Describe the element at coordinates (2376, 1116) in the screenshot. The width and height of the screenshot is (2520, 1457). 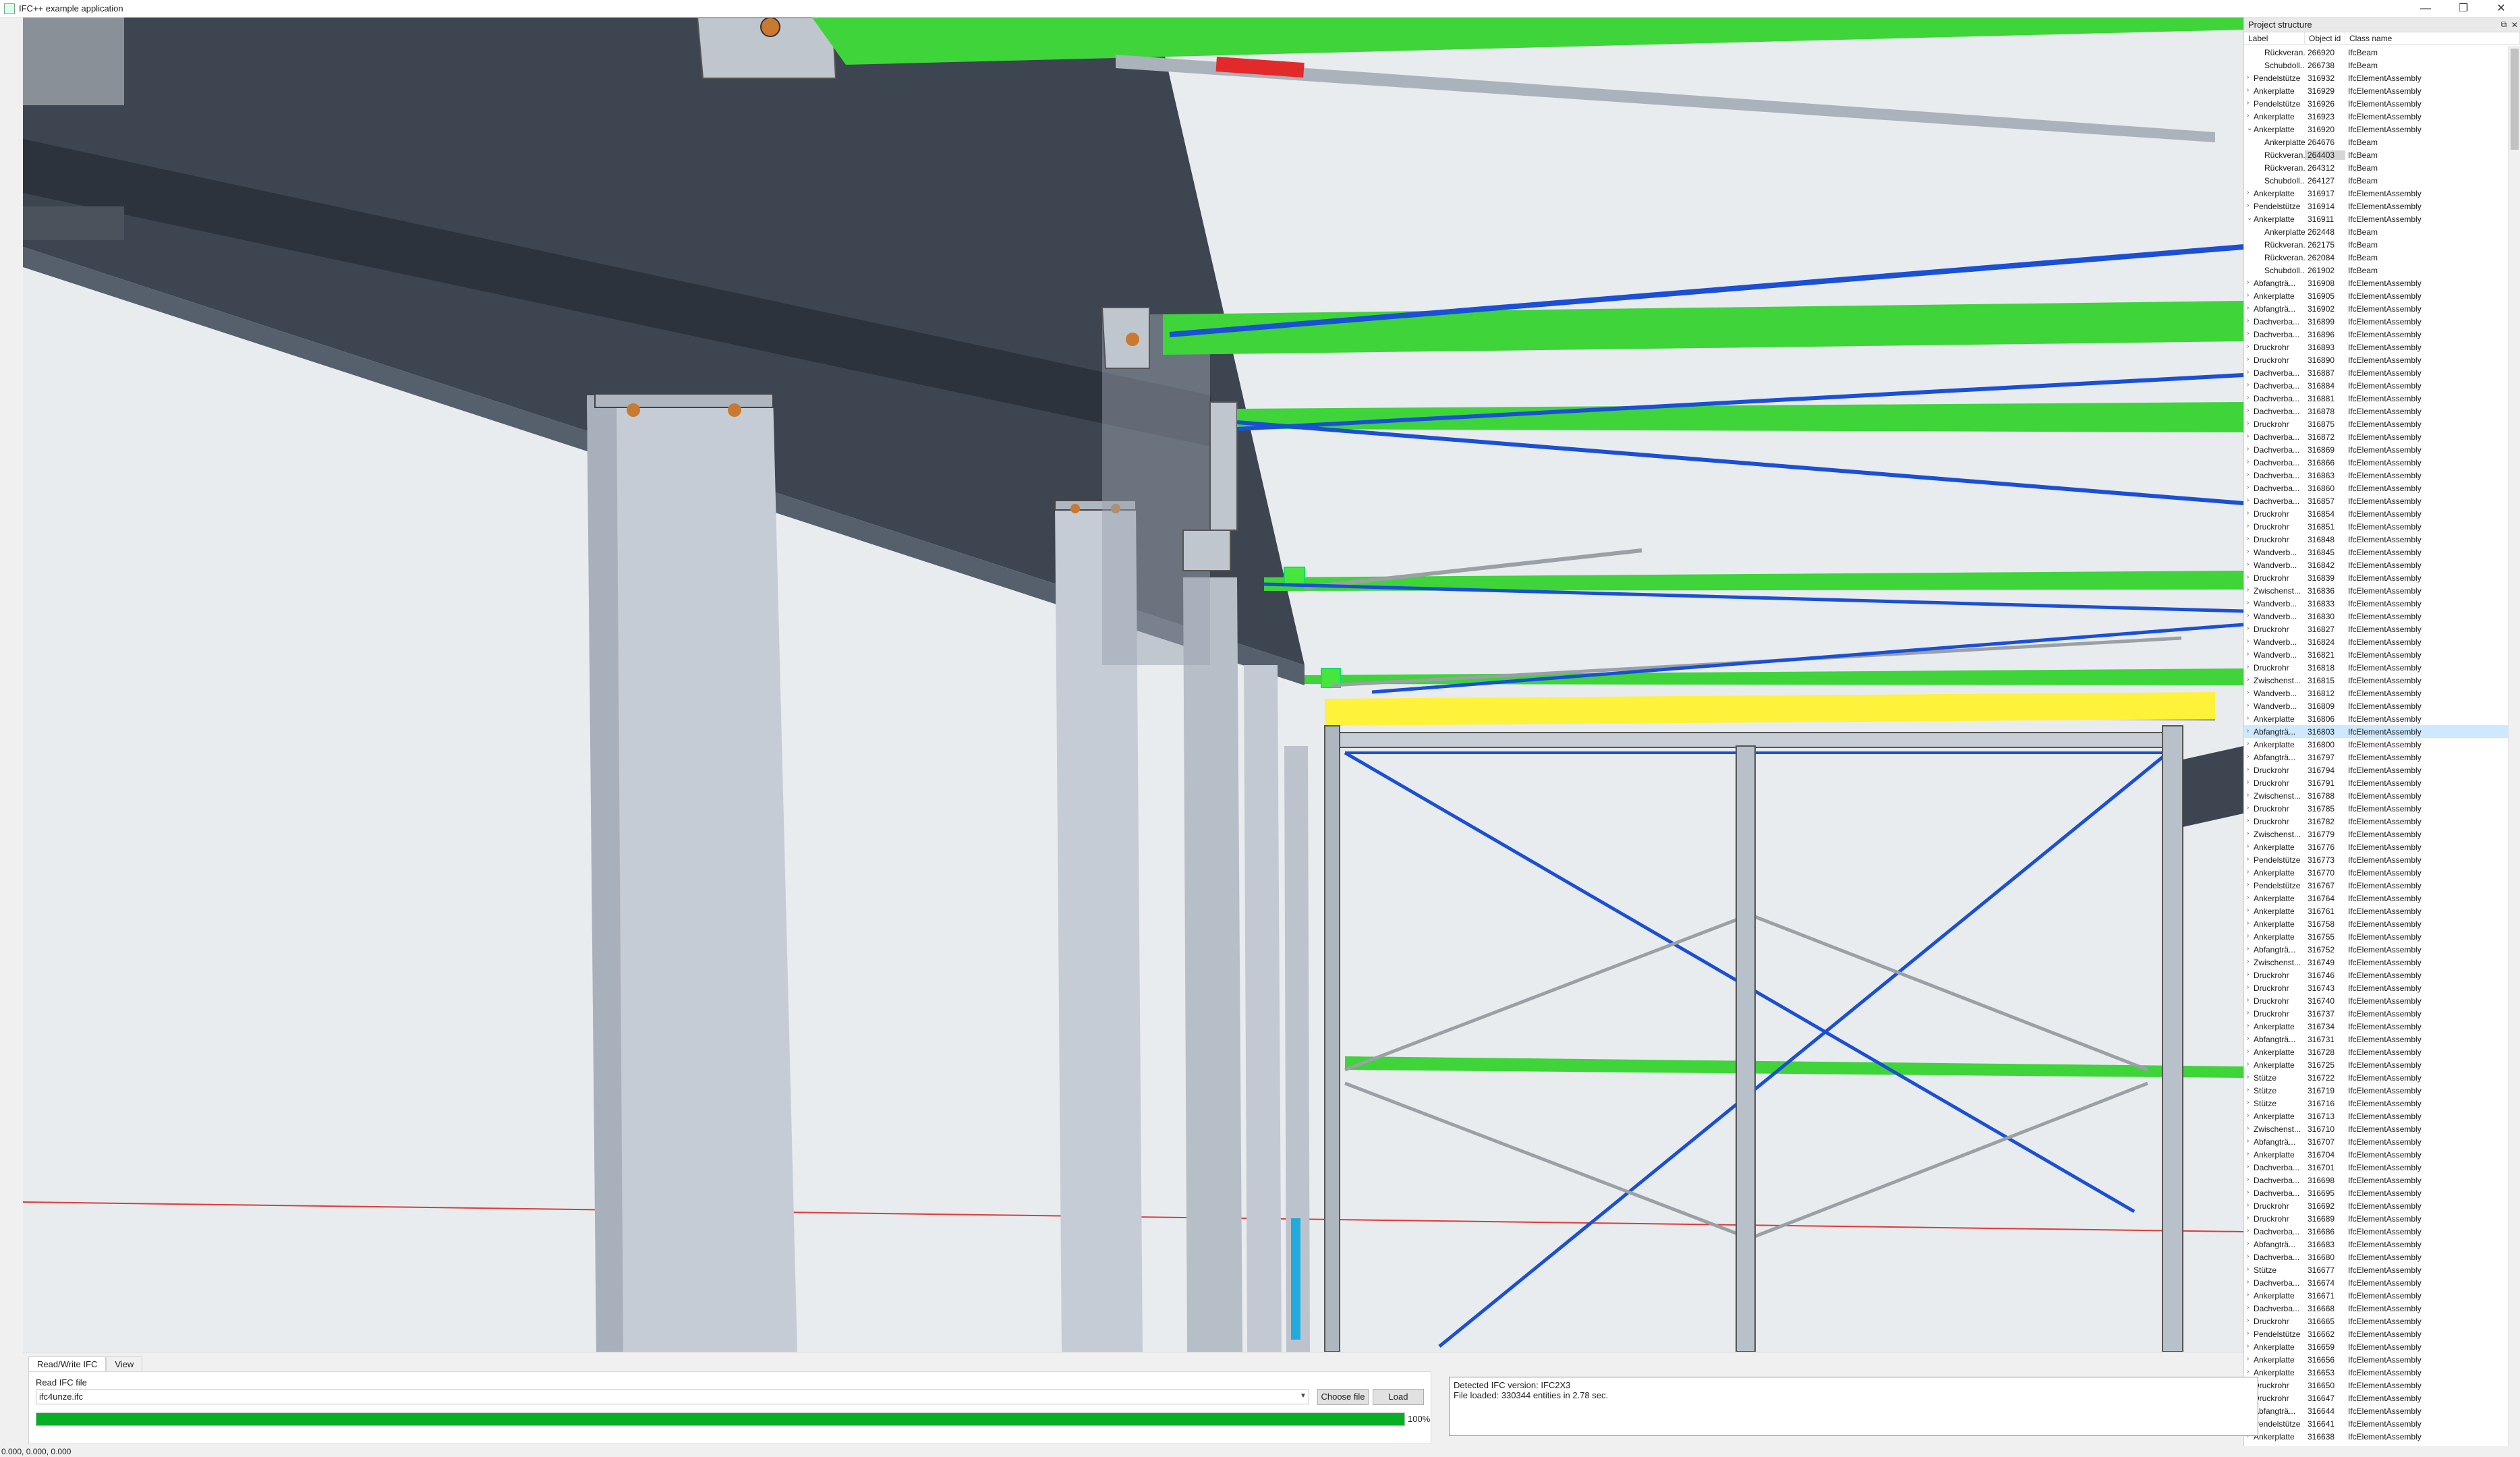
I see `tree-row: › Ankerplatte 316713 IfcElementAssembly` at that location.